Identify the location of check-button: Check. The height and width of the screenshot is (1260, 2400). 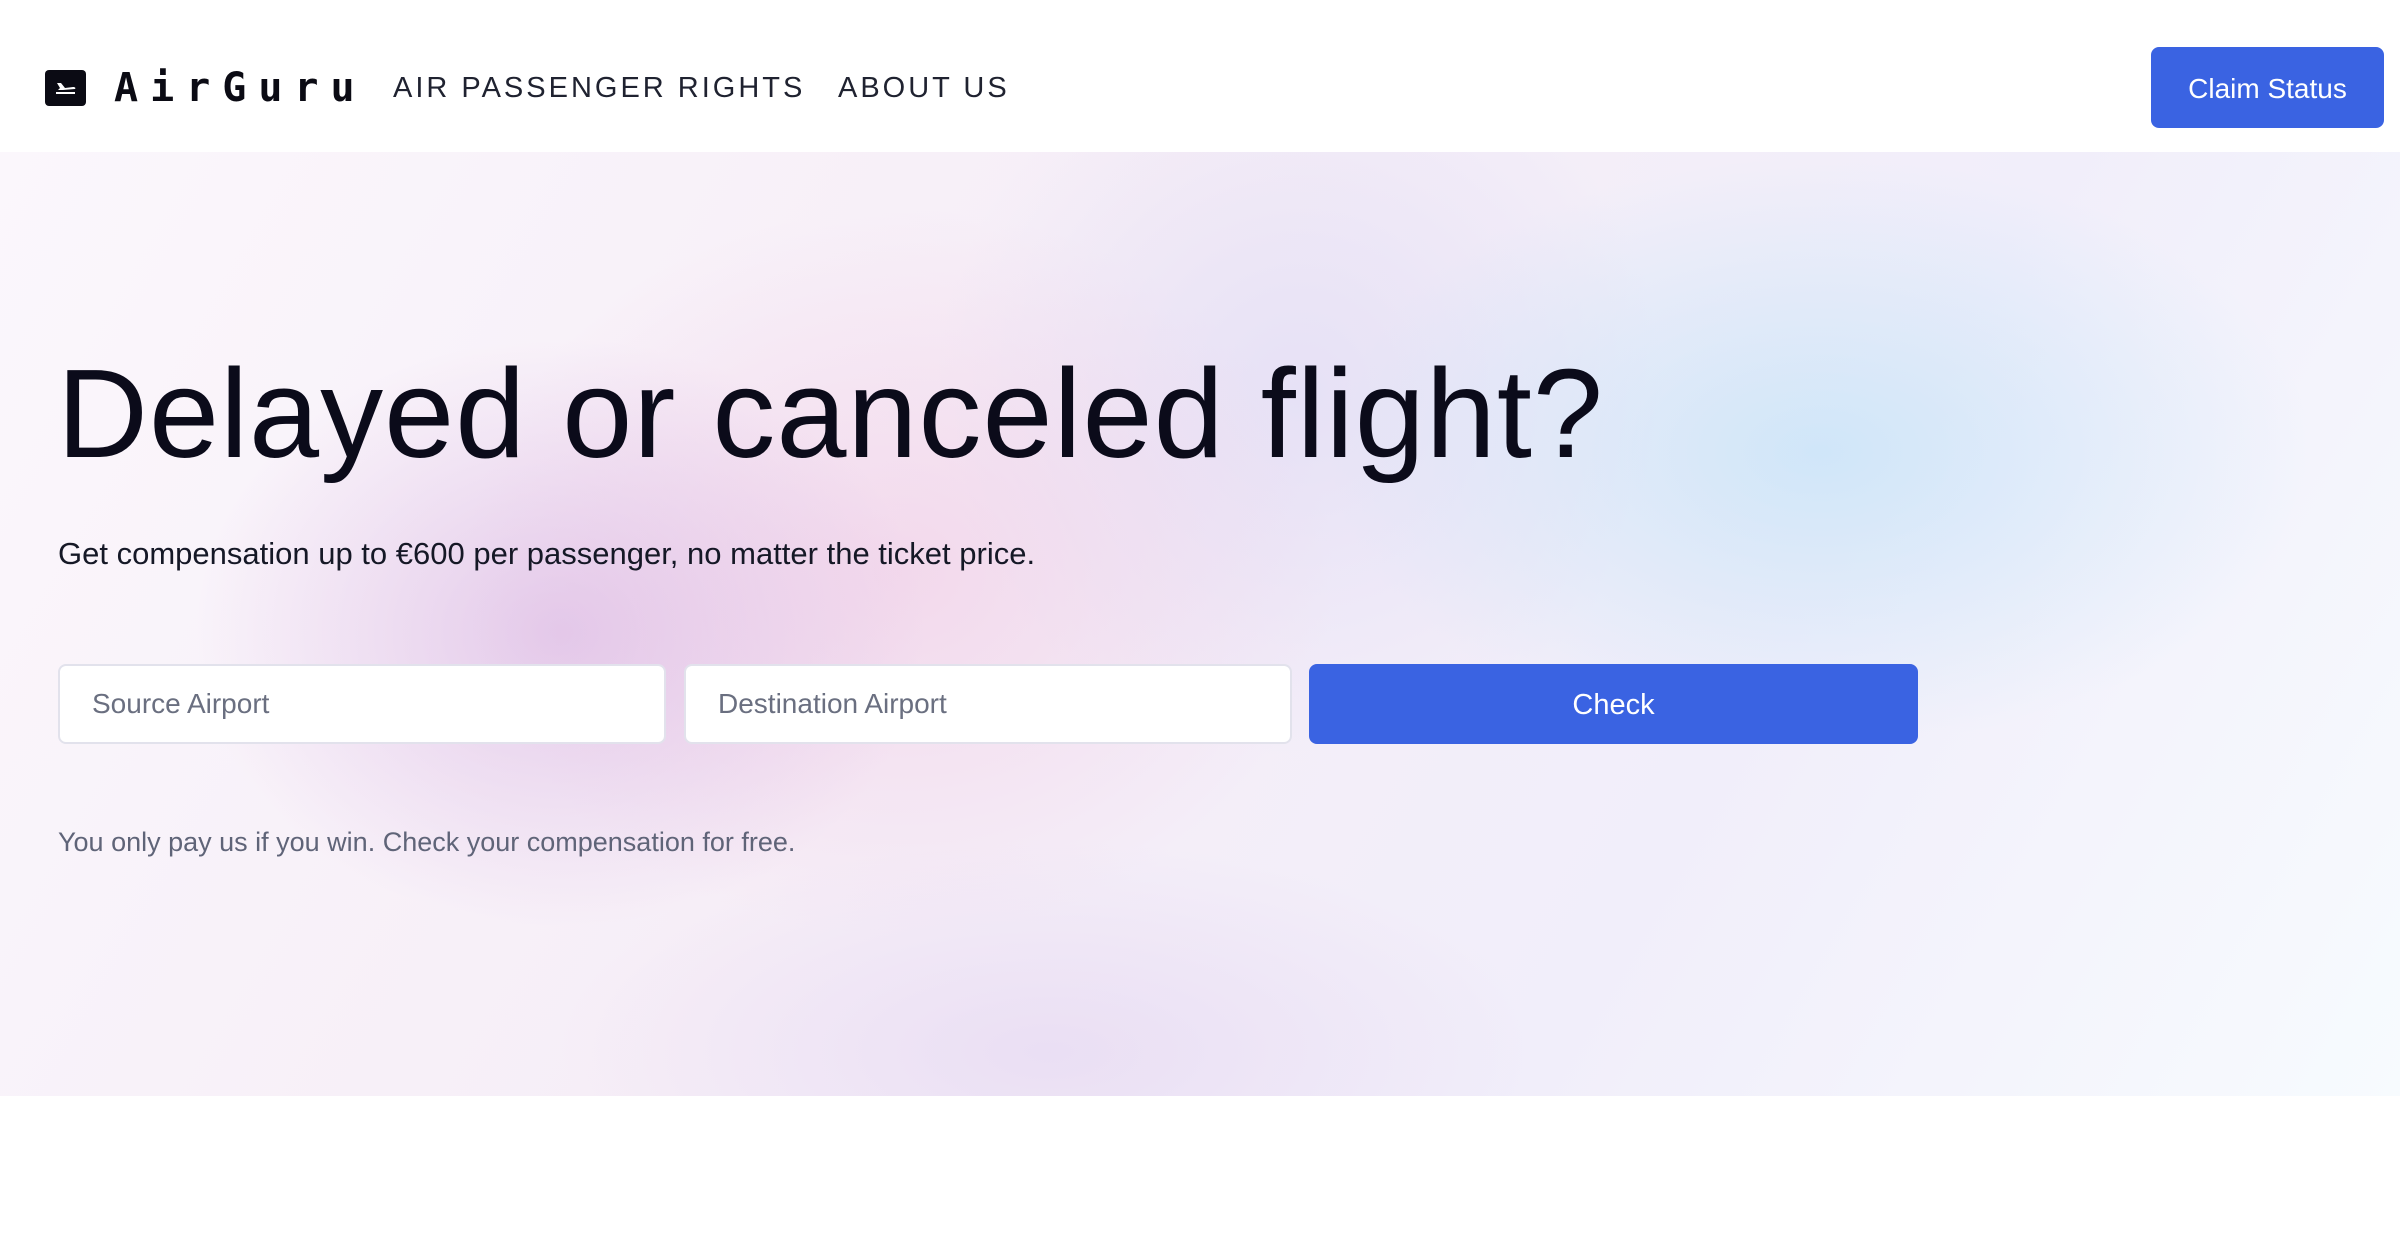
(1613, 704).